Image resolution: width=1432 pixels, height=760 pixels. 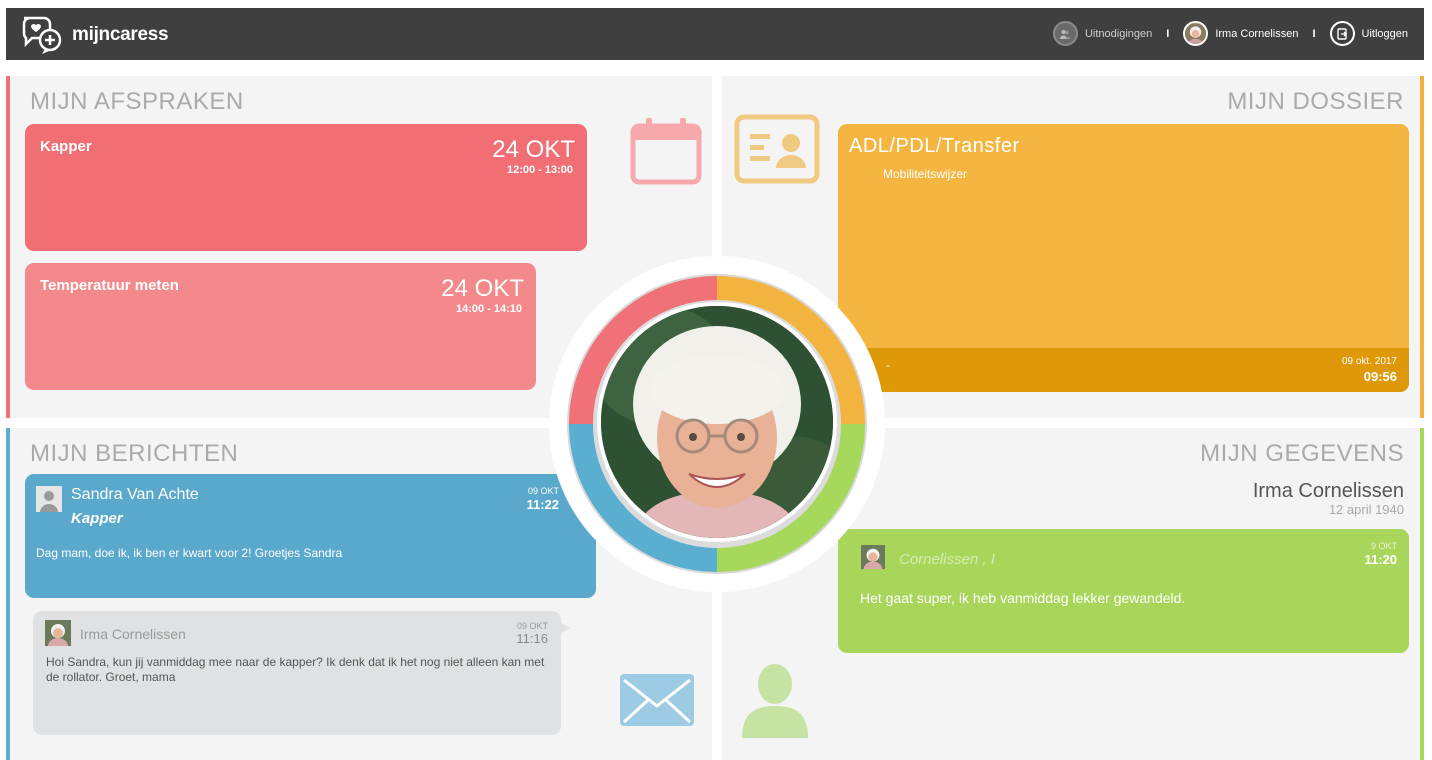 I want to click on appointment-card: Kapper 24 OKT 12:00 - 13:00, so click(x=306, y=187).